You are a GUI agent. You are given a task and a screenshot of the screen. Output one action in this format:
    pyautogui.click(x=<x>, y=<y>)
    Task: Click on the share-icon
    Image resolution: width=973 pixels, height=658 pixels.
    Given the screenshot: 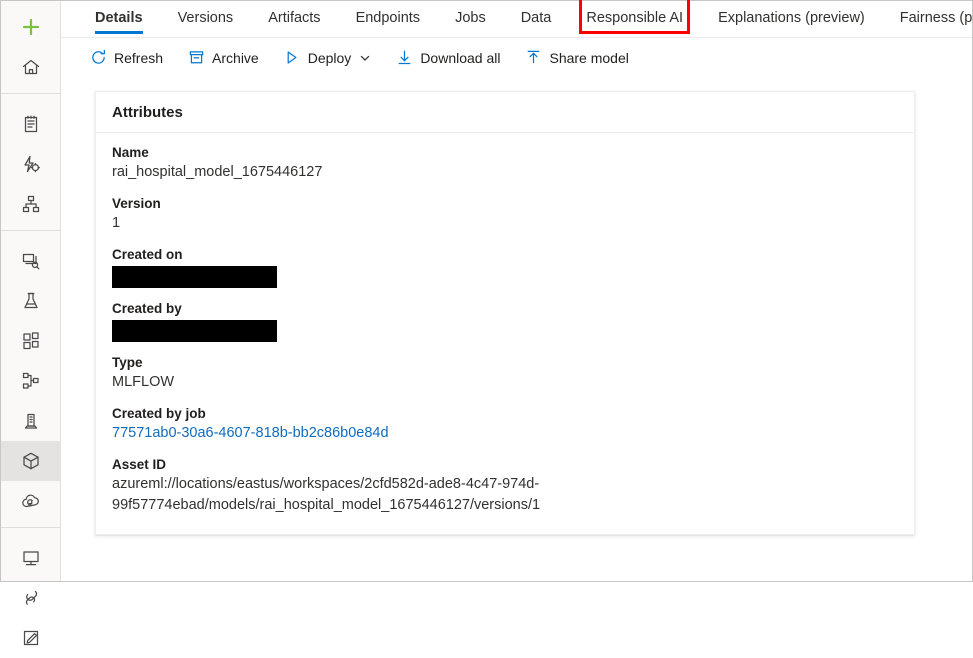 What is the action you would take?
    pyautogui.click(x=533, y=58)
    